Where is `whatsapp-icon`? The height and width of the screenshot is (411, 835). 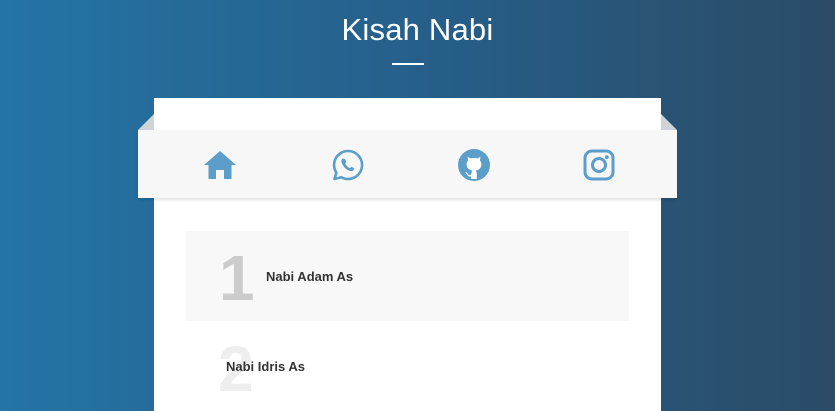
whatsapp-icon is located at coordinates (348, 165).